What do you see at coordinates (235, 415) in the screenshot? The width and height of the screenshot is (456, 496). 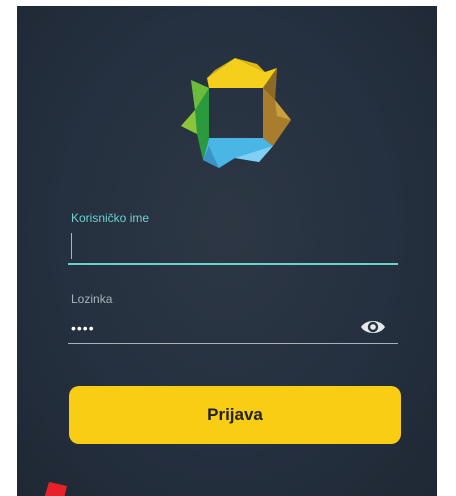 I see `login-button: Prijava` at bounding box center [235, 415].